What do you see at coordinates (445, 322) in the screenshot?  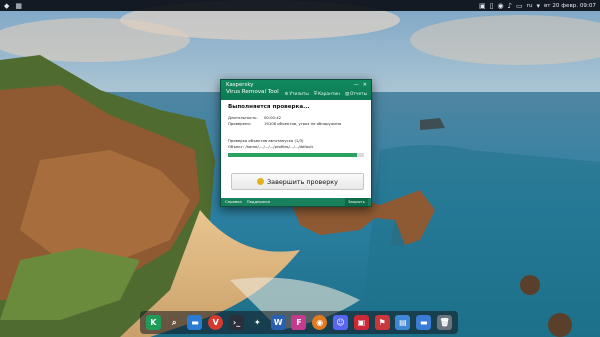 I see `trash-icon: 🗑` at bounding box center [445, 322].